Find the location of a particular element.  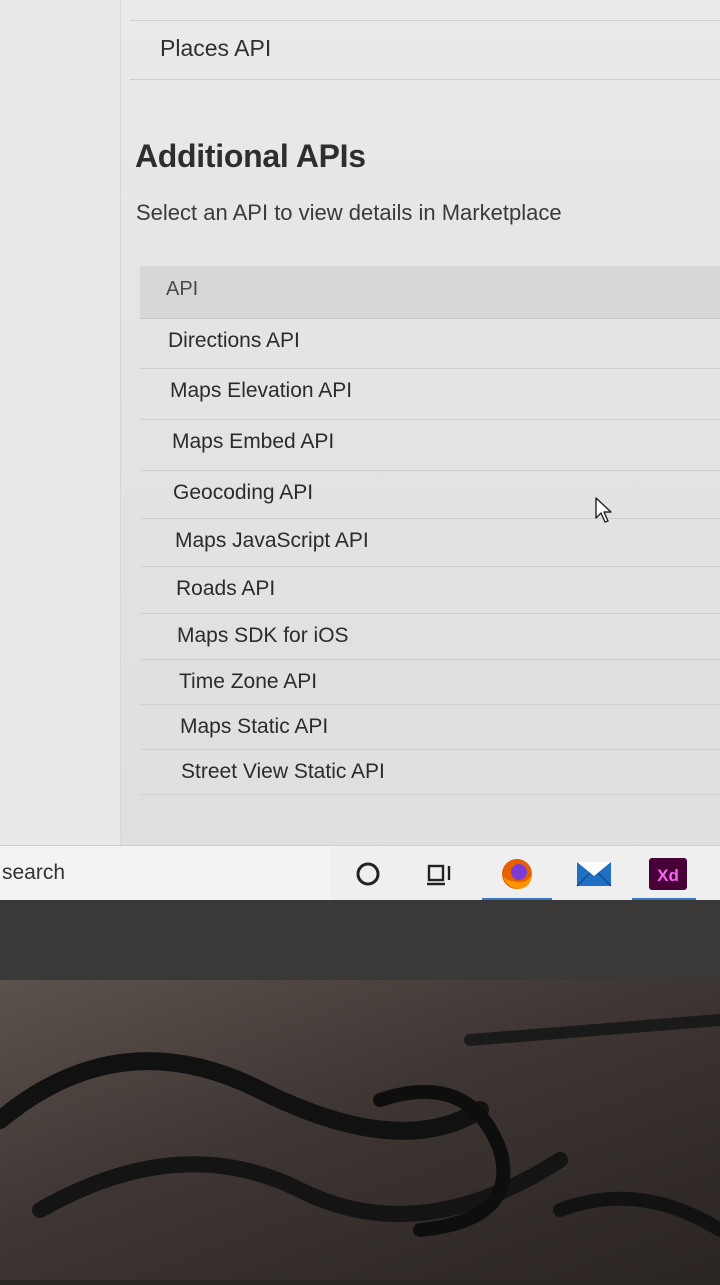

mouse-pointer-icon is located at coordinates (603, 510).